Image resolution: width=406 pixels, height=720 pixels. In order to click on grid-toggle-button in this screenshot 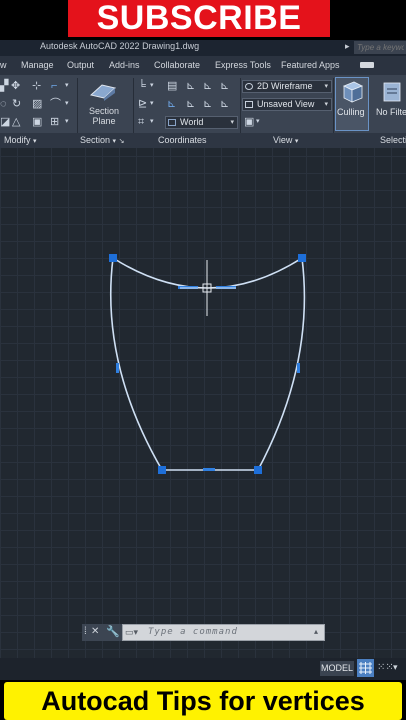, I will do `click(365, 668)`.